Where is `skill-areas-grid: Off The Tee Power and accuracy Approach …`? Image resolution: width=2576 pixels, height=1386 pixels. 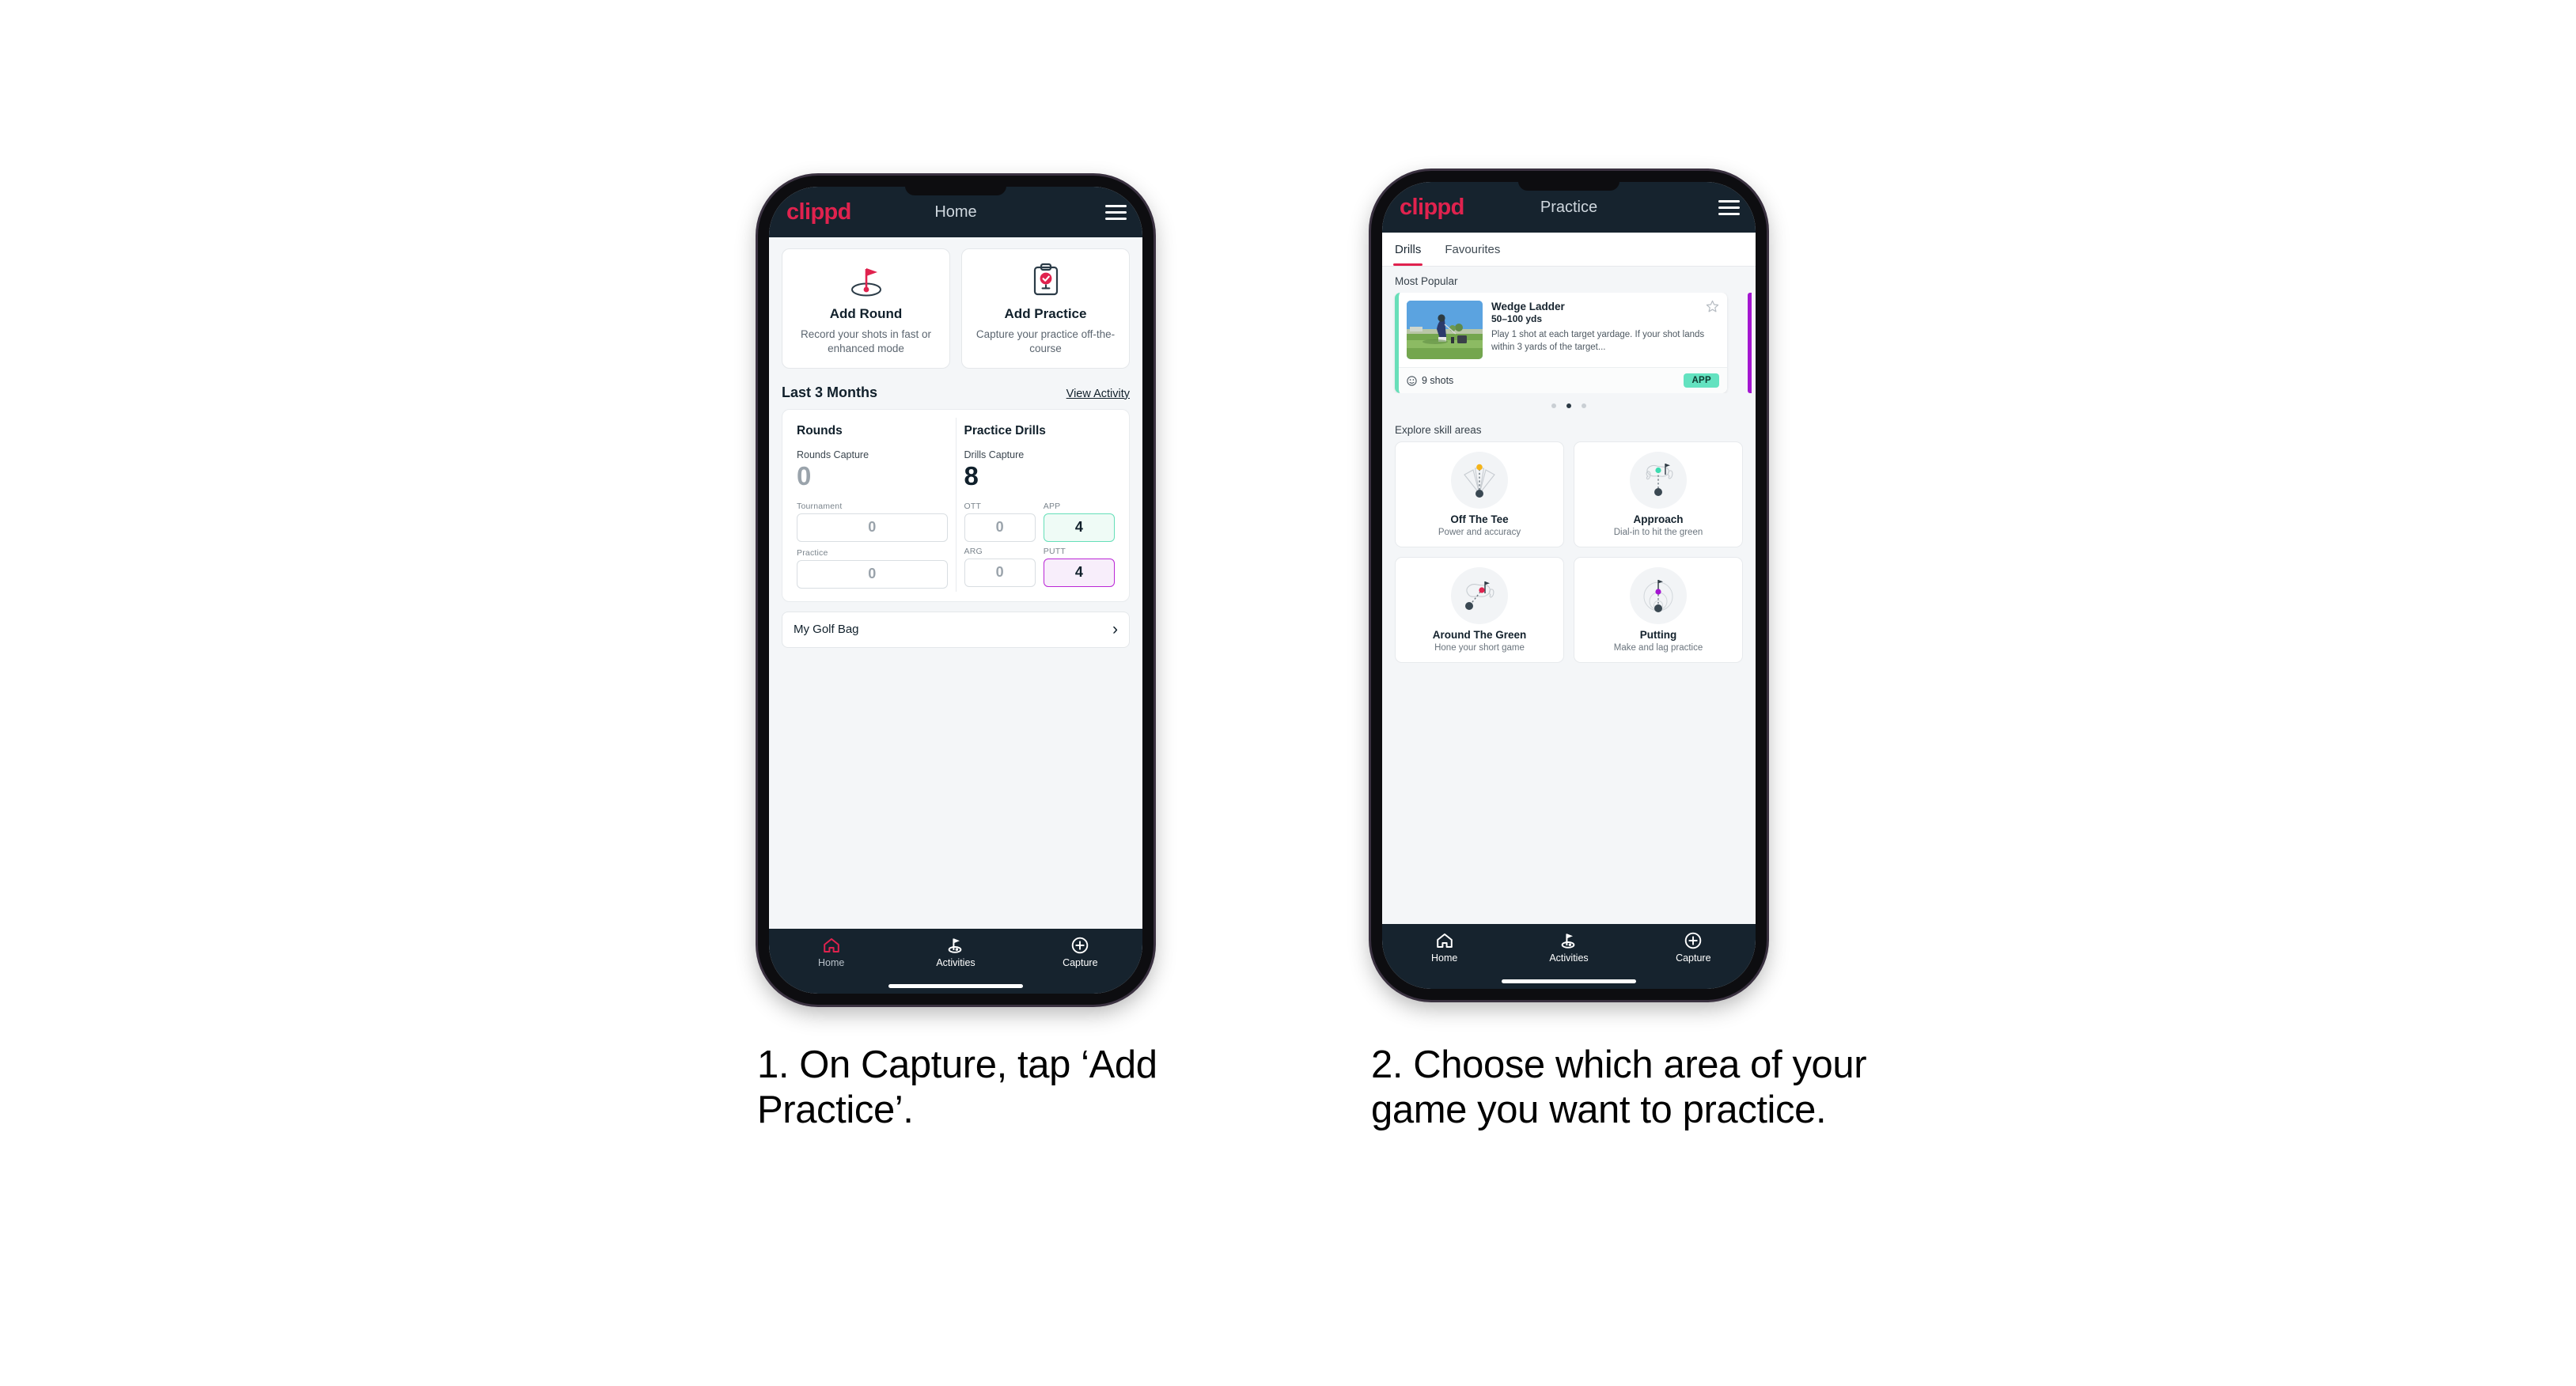
skill-areas-grid: Off The Tee Power and accuracy Approach … is located at coordinates (1569, 552).